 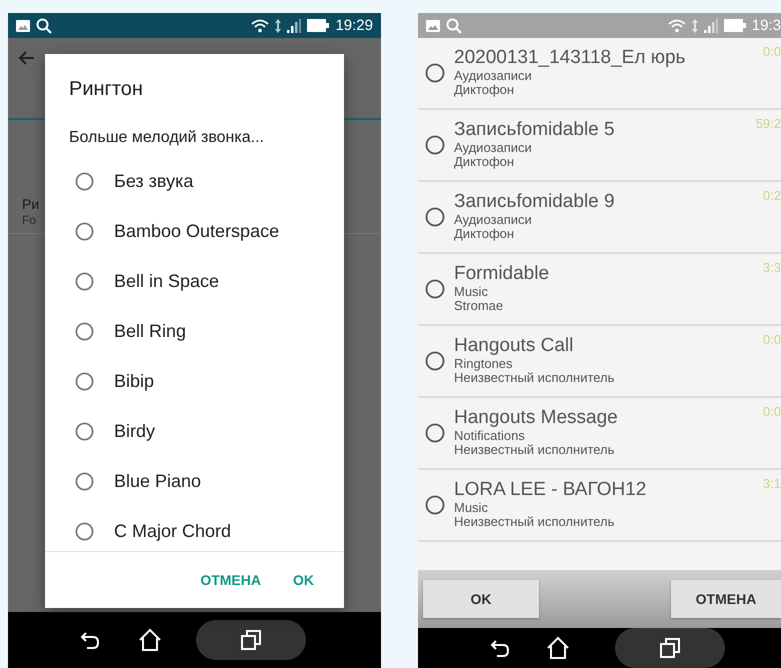 I want to click on track-title: Записьfomidable 5, so click(x=534, y=131).